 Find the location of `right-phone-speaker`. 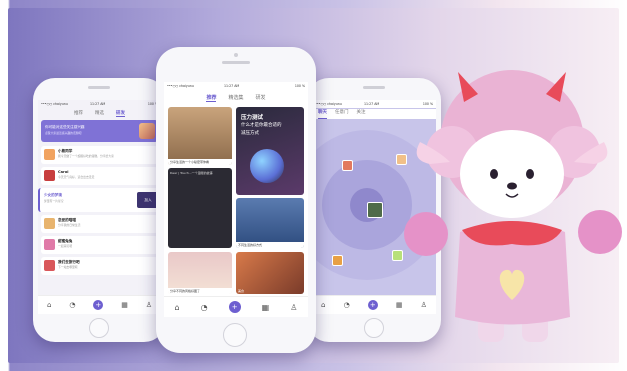

right-phone-speaker is located at coordinates (374, 87).